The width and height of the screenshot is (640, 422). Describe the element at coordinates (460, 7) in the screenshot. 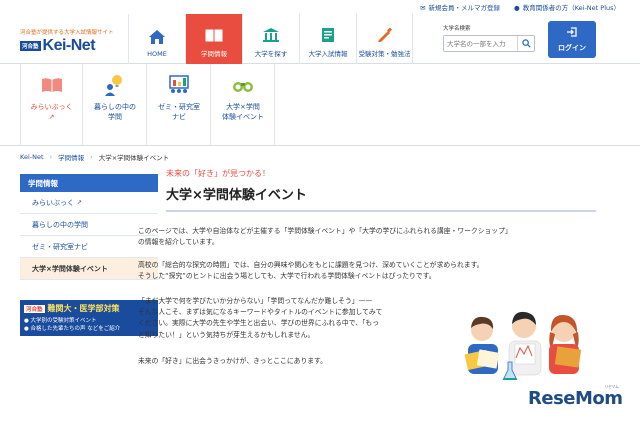

I see `register-link: ✉ 新規会員・メルマガ登録` at that location.